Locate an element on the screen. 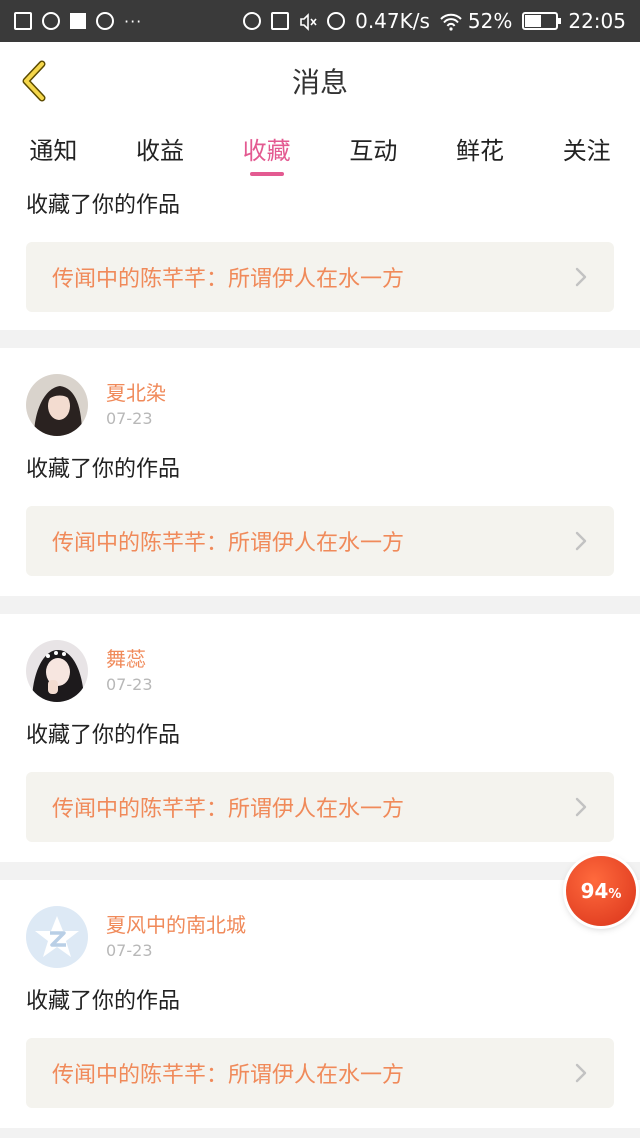  image-notification-icon is located at coordinates (23, 21).